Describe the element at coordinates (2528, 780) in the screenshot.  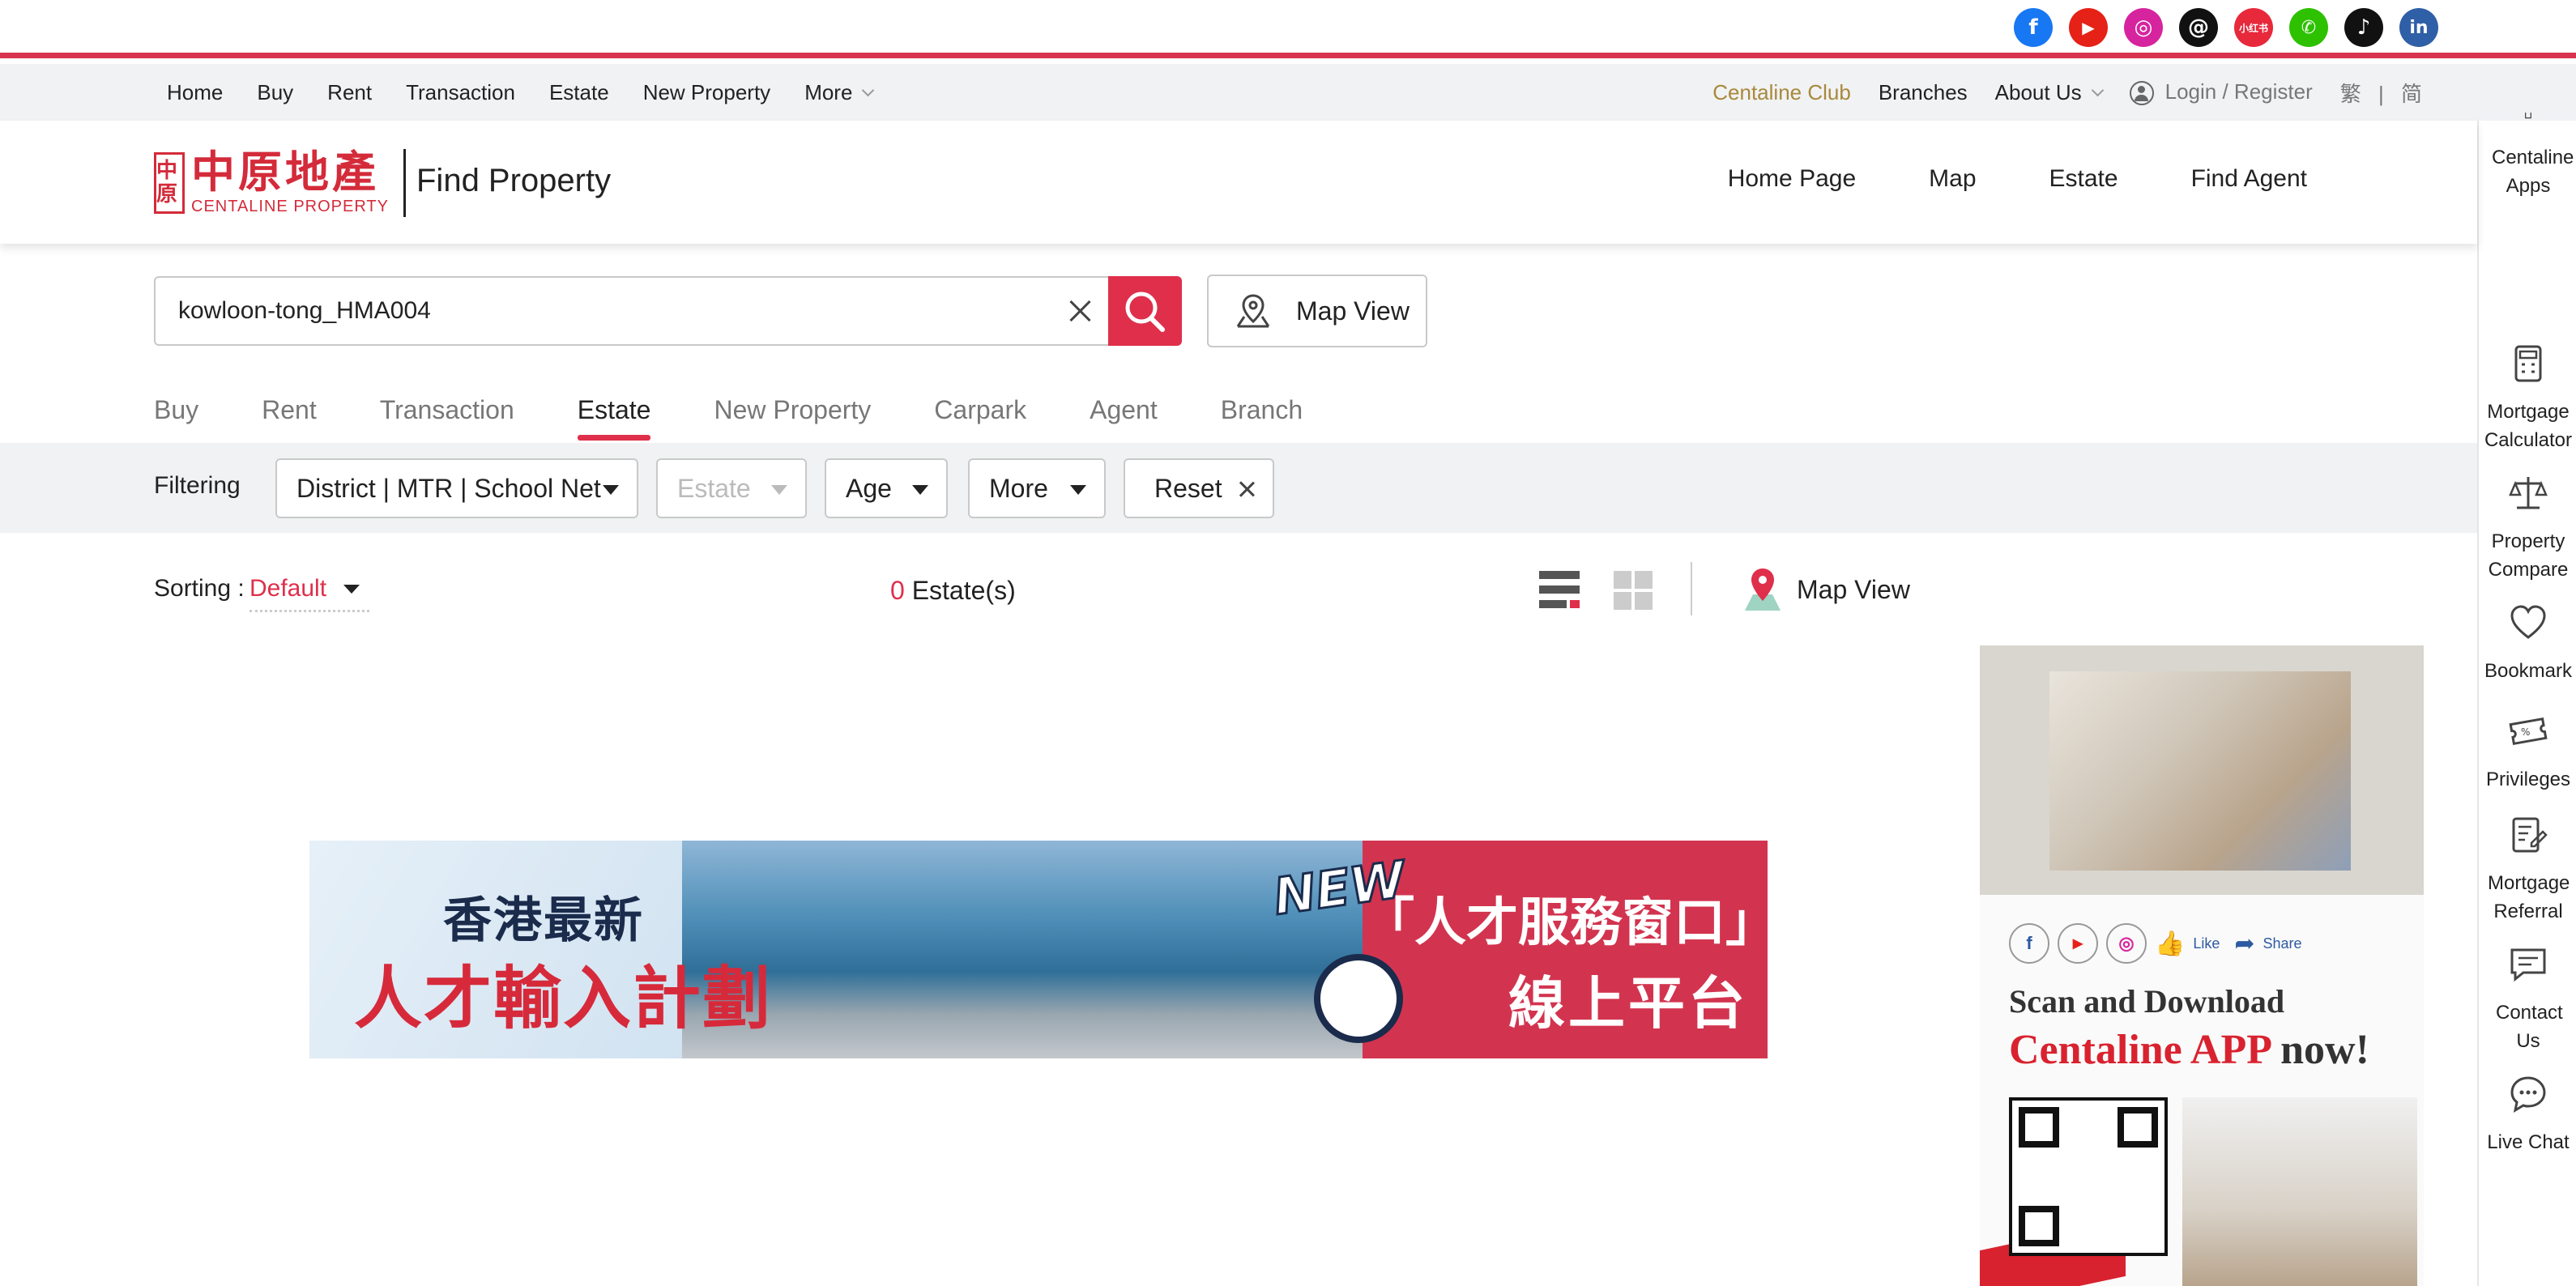
I see `sidebar-item-label: Privileges` at that location.